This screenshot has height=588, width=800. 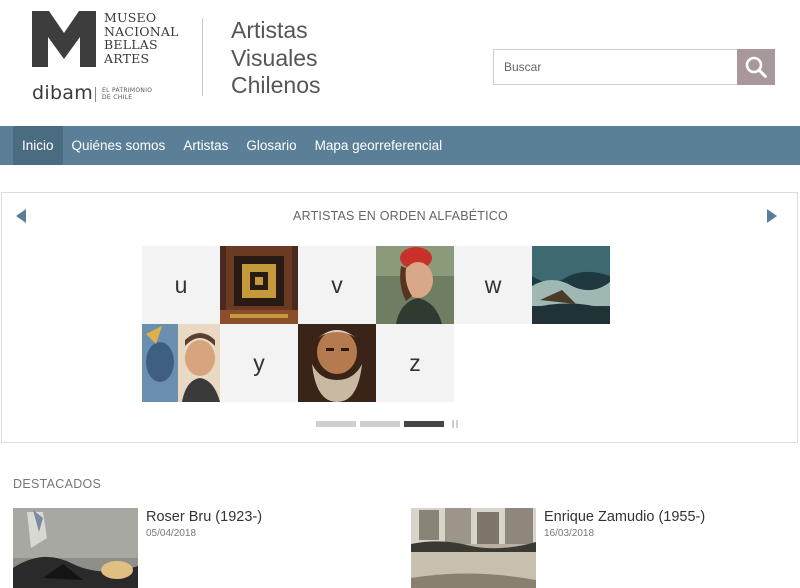 What do you see at coordinates (424, 424) in the screenshot?
I see `pager-dot-active` at bounding box center [424, 424].